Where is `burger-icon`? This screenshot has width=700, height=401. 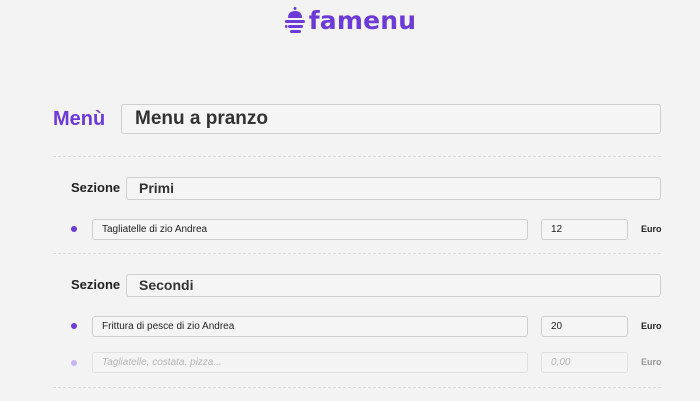 burger-icon is located at coordinates (294, 20).